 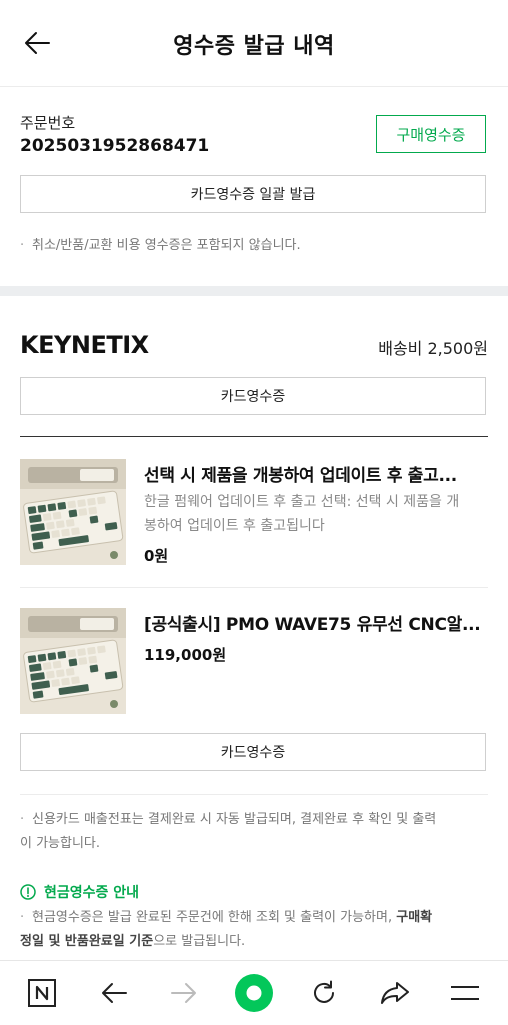 I want to click on naver-logo-icon, so click(x=42, y=993).